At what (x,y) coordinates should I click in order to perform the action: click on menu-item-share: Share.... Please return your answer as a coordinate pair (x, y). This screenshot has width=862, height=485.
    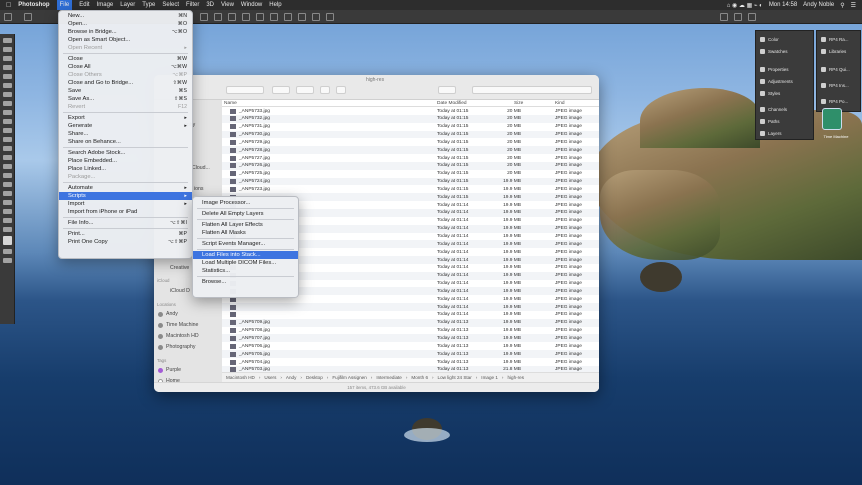
    Looking at the image, I should click on (125, 134).